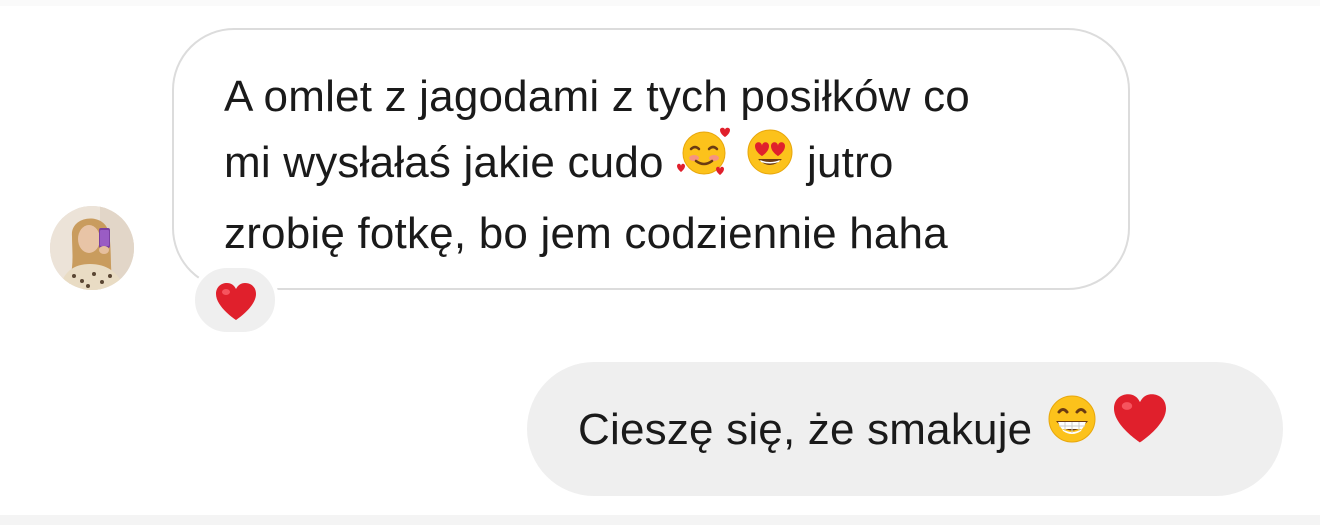 This screenshot has height=525, width=1320. I want to click on outgoing-message-bubble: Cieszę się, że smakuje, so click(905, 429).